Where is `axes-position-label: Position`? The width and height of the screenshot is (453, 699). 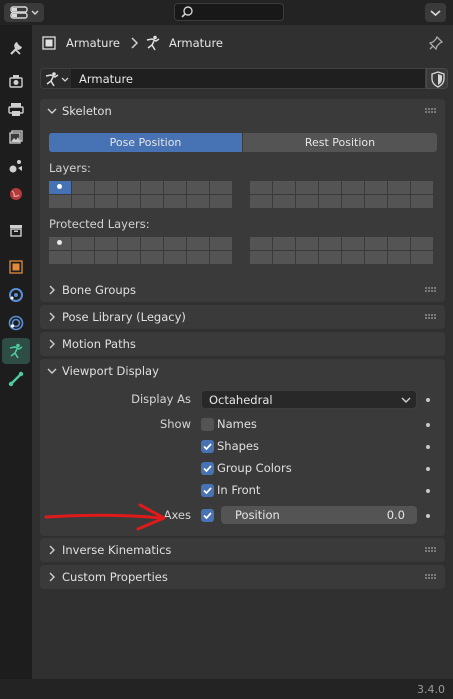
axes-position-label: Position is located at coordinates (257, 515).